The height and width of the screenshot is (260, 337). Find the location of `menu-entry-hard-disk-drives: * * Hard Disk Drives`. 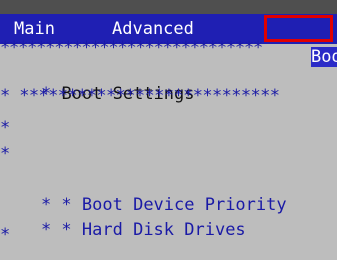

menu-entry-hard-disk-drives: * * Hard Disk Drives is located at coordinates (123, 220).